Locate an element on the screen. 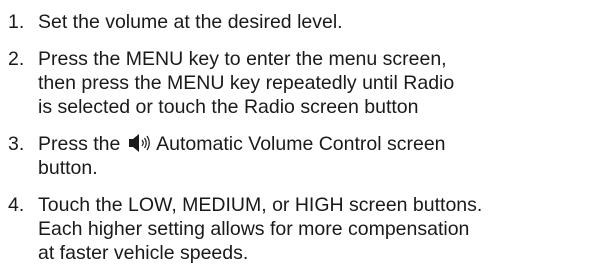 The image size is (604, 276). step-number: 3. is located at coordinates (16, 144).